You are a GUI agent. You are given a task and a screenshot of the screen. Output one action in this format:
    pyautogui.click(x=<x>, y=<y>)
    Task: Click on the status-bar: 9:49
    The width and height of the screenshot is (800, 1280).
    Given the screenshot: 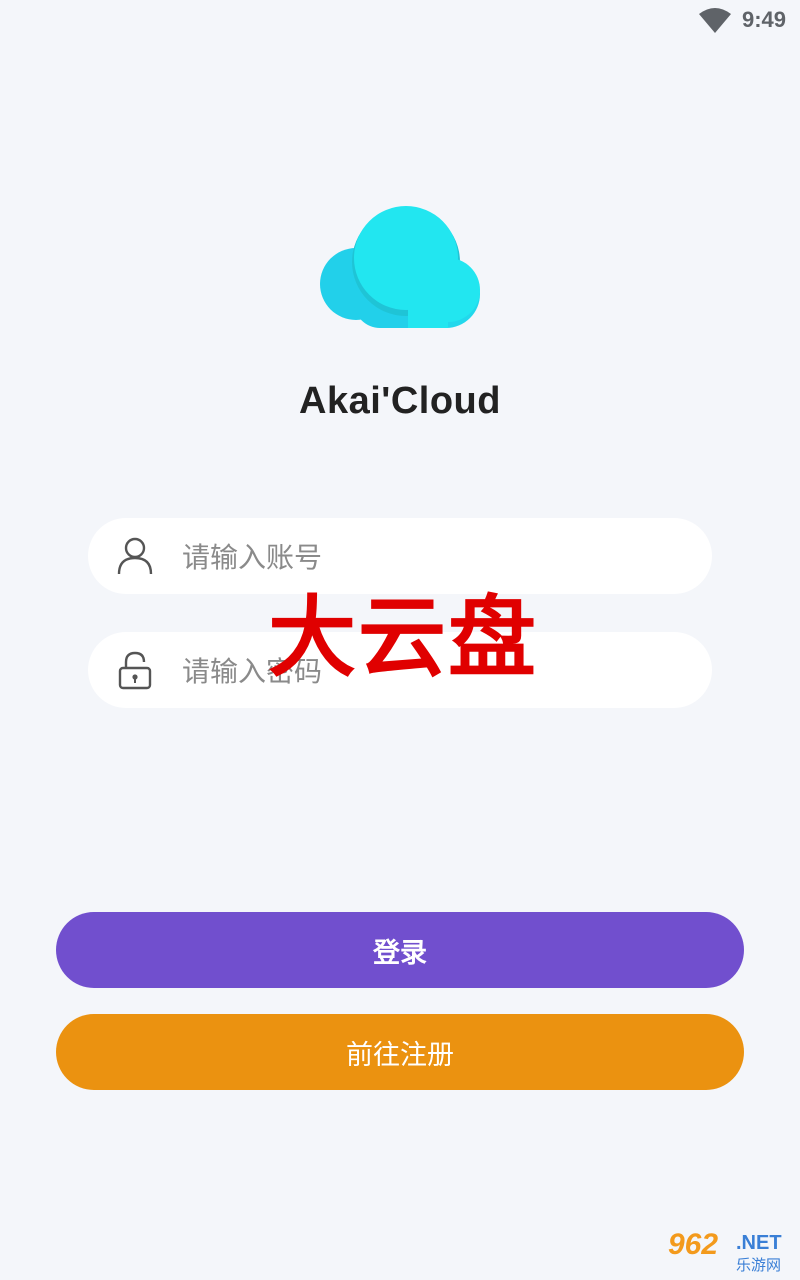 What is the action you would take?
    pyautogui.click(x=400, y=20)
    